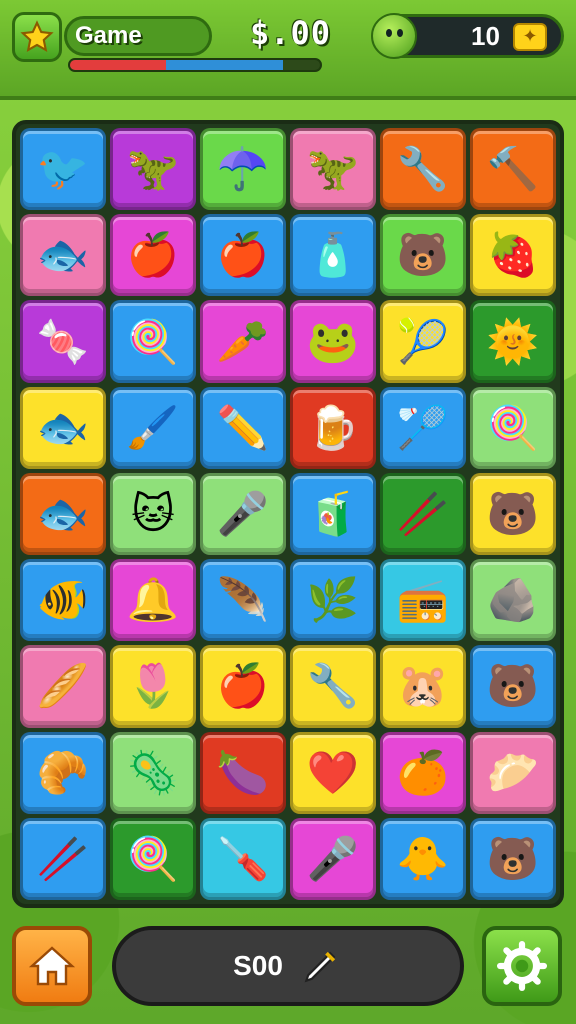 This screenshot has height=1024, width=576. Describe the element at coordinates (291, 33) in the screenshot. I see `money-display: $.00` at that location.